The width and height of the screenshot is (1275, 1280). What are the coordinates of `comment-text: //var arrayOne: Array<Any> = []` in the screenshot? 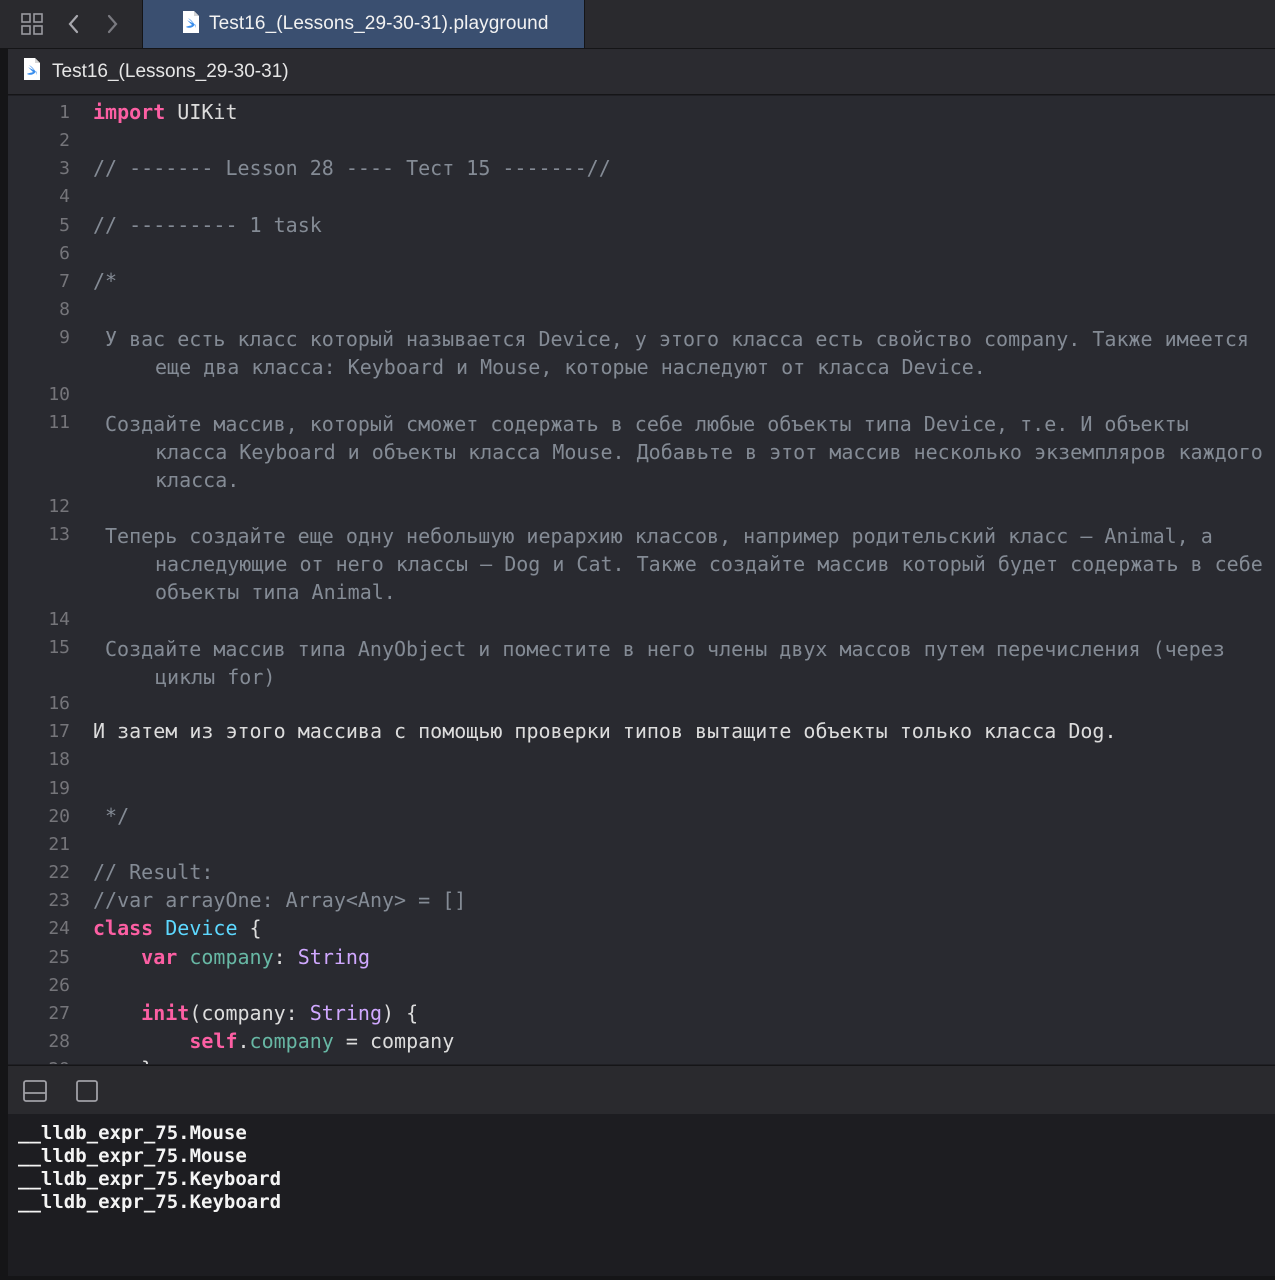 It's located at (280, 900).